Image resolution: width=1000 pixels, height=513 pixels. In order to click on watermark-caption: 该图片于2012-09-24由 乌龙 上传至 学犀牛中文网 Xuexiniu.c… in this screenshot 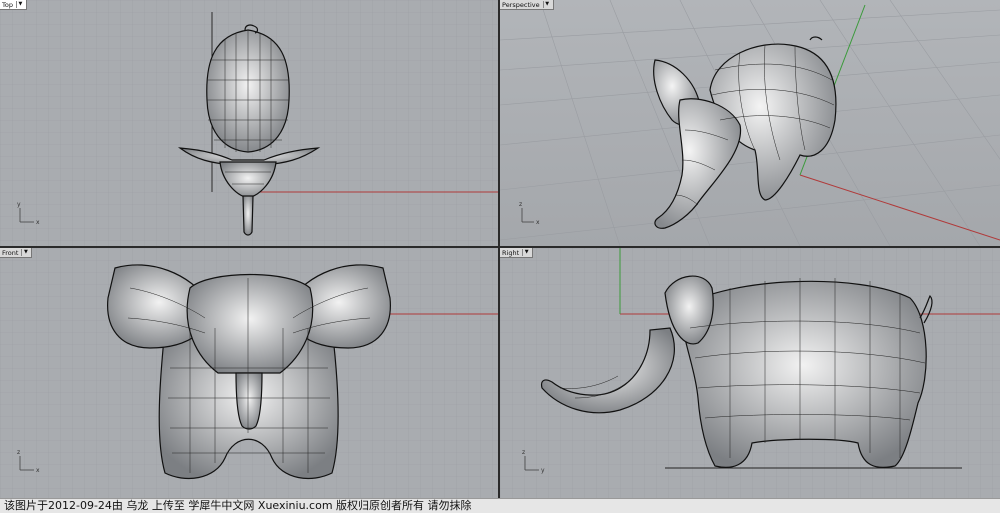, I will do `click(500, 505)`.